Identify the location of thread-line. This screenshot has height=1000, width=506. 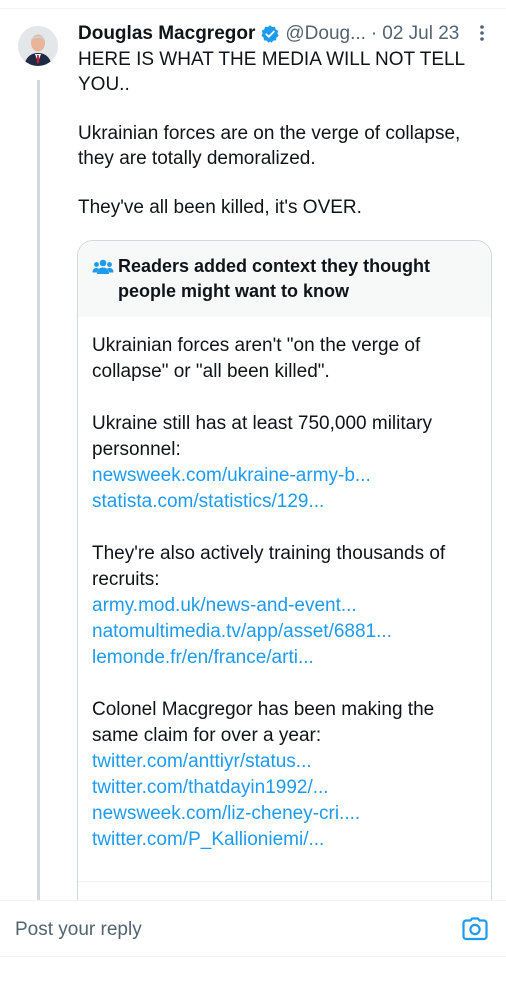
(38, 490).